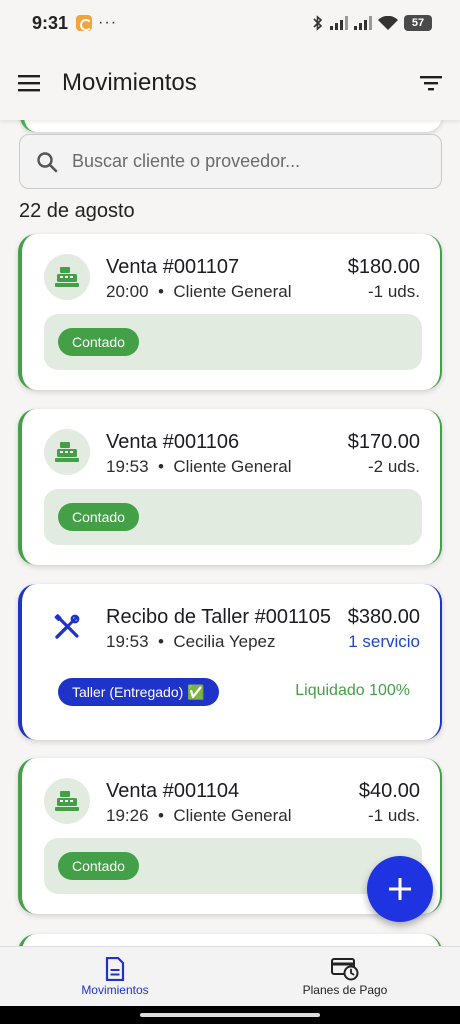  I want to click on movement-subtitle: 19:53 • Cecilia Yepez, so click(190, 642).